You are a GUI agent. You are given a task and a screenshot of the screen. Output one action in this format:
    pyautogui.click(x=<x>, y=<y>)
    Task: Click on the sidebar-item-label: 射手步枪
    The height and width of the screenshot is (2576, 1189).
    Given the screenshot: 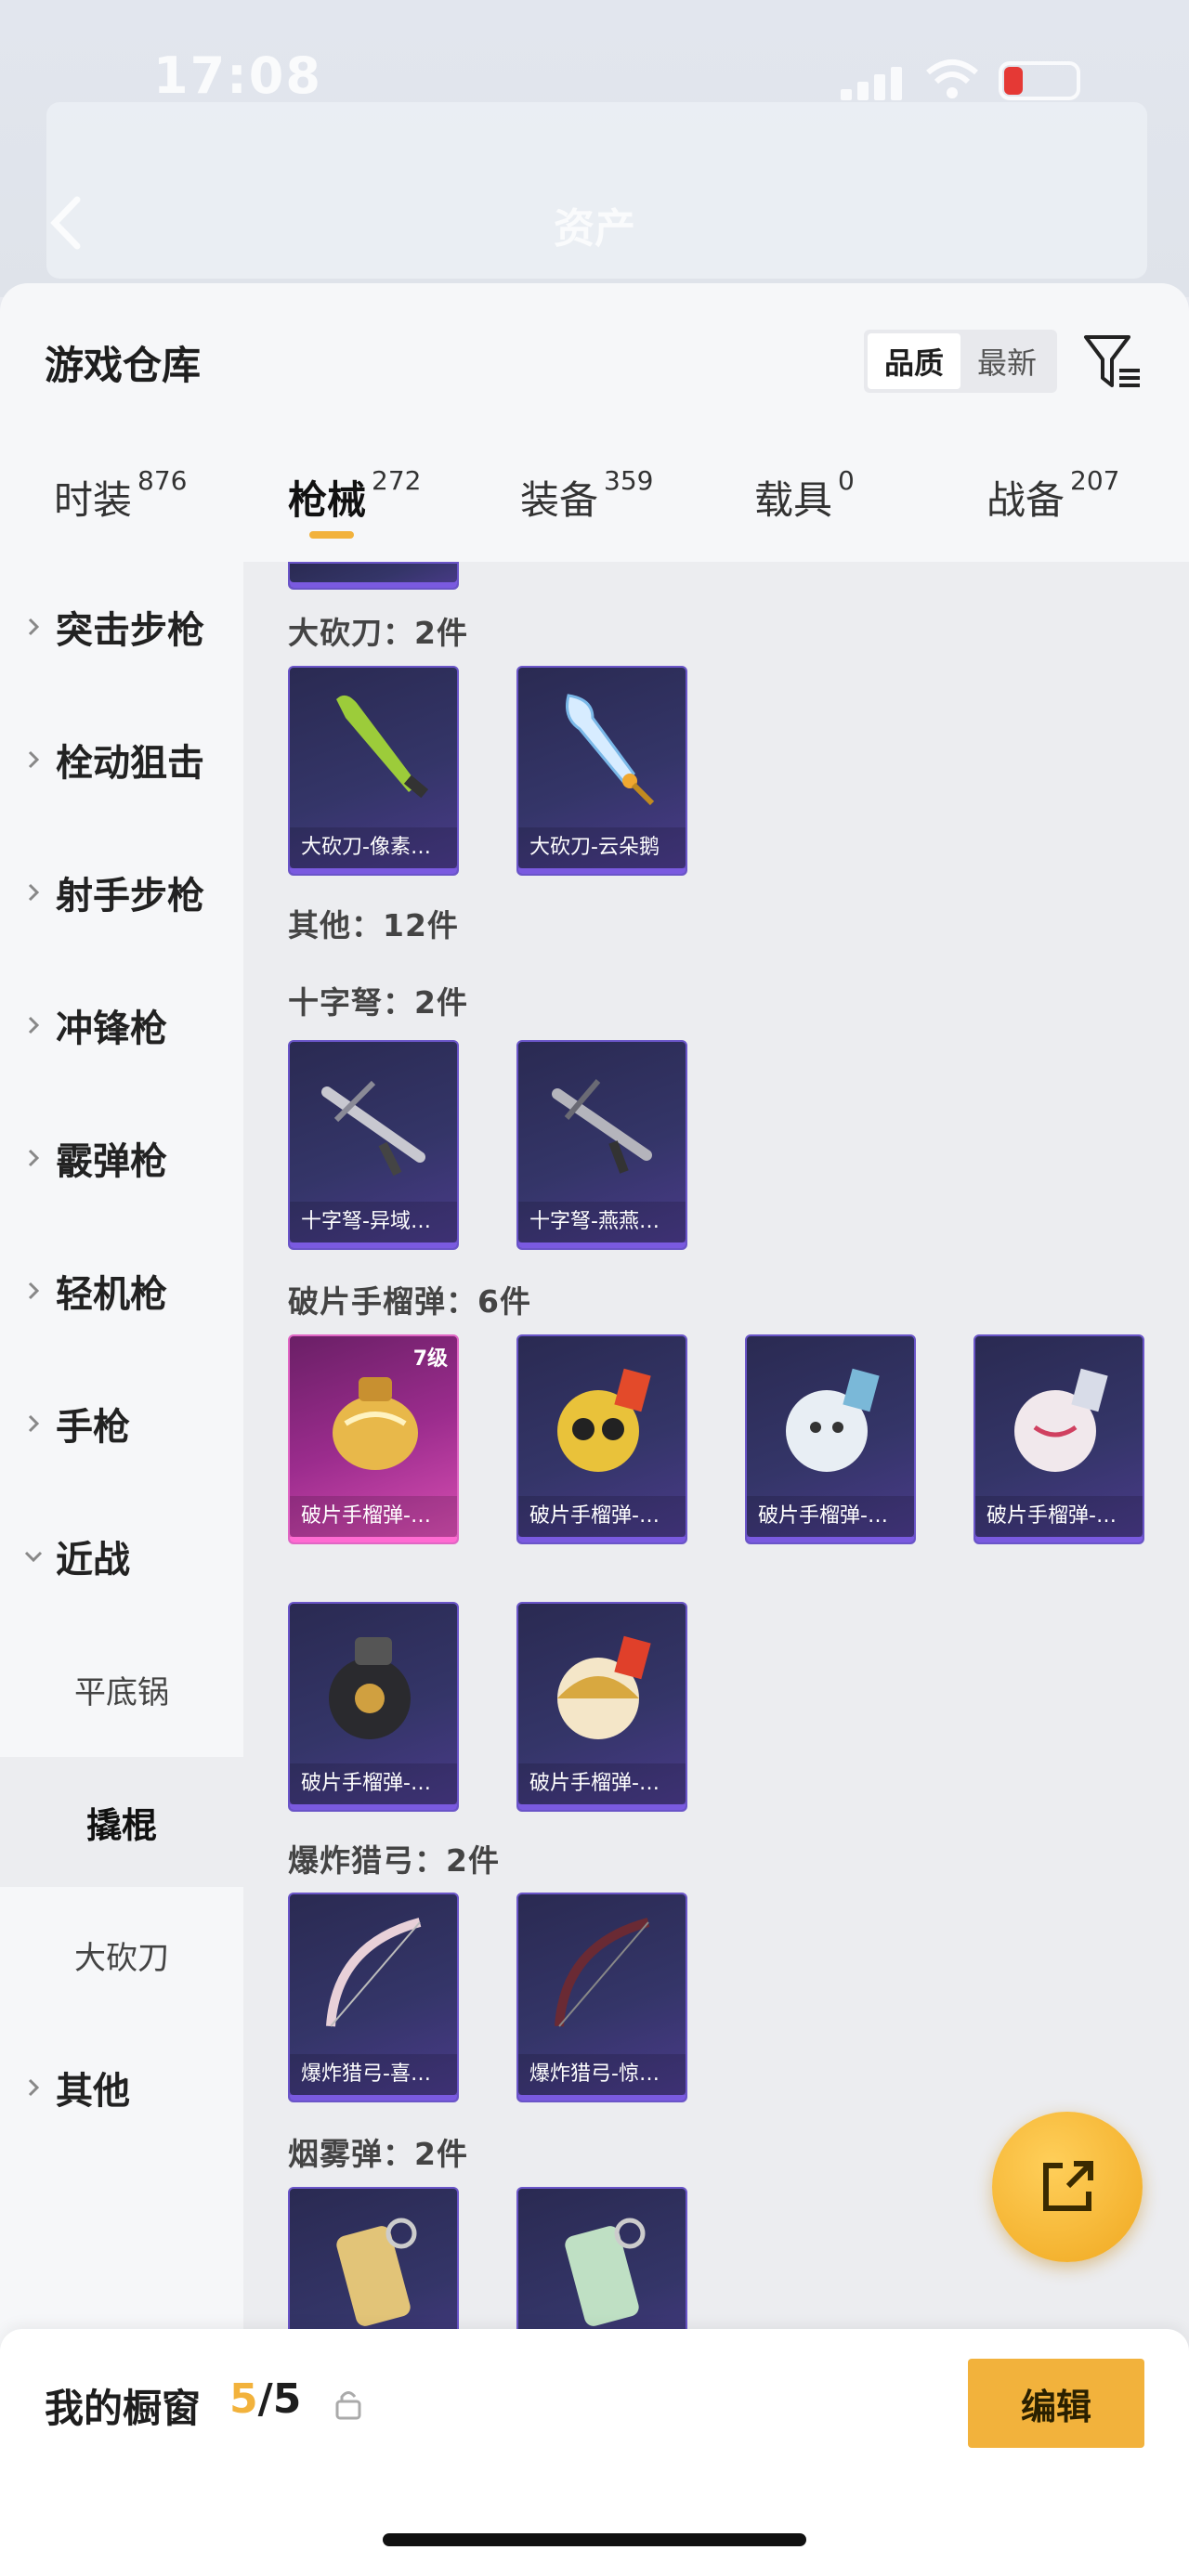 What is the action you would take?
    pyautogui.click(x=130, y=896)
    